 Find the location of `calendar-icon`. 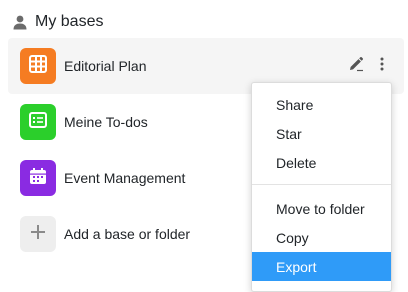

calendar-icon is located at coordinates (38, 178).